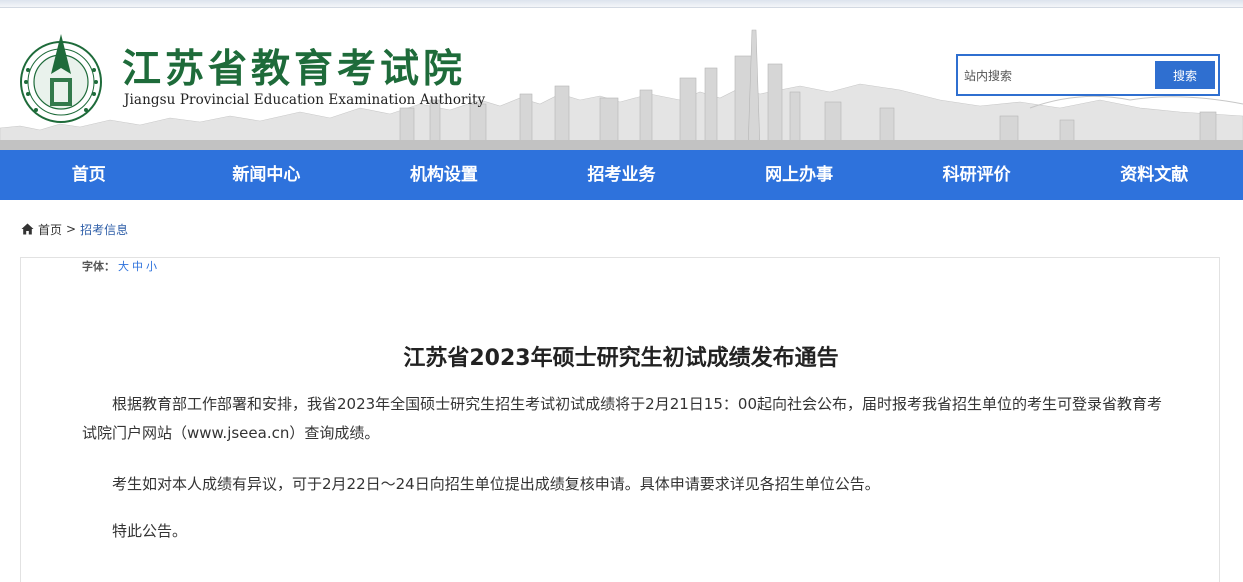 Image resolution: width=1243 pixels, height=582 pixels. I want to click on nav-item-home: 首页, so click(89, 175).